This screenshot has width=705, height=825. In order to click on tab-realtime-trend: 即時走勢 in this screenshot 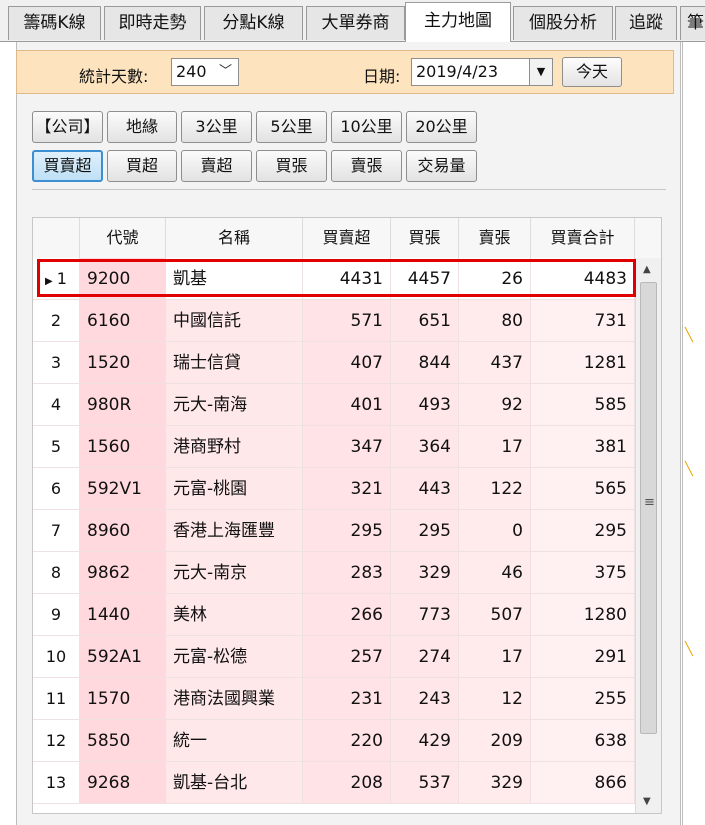, I will do `click(152, 23)`.